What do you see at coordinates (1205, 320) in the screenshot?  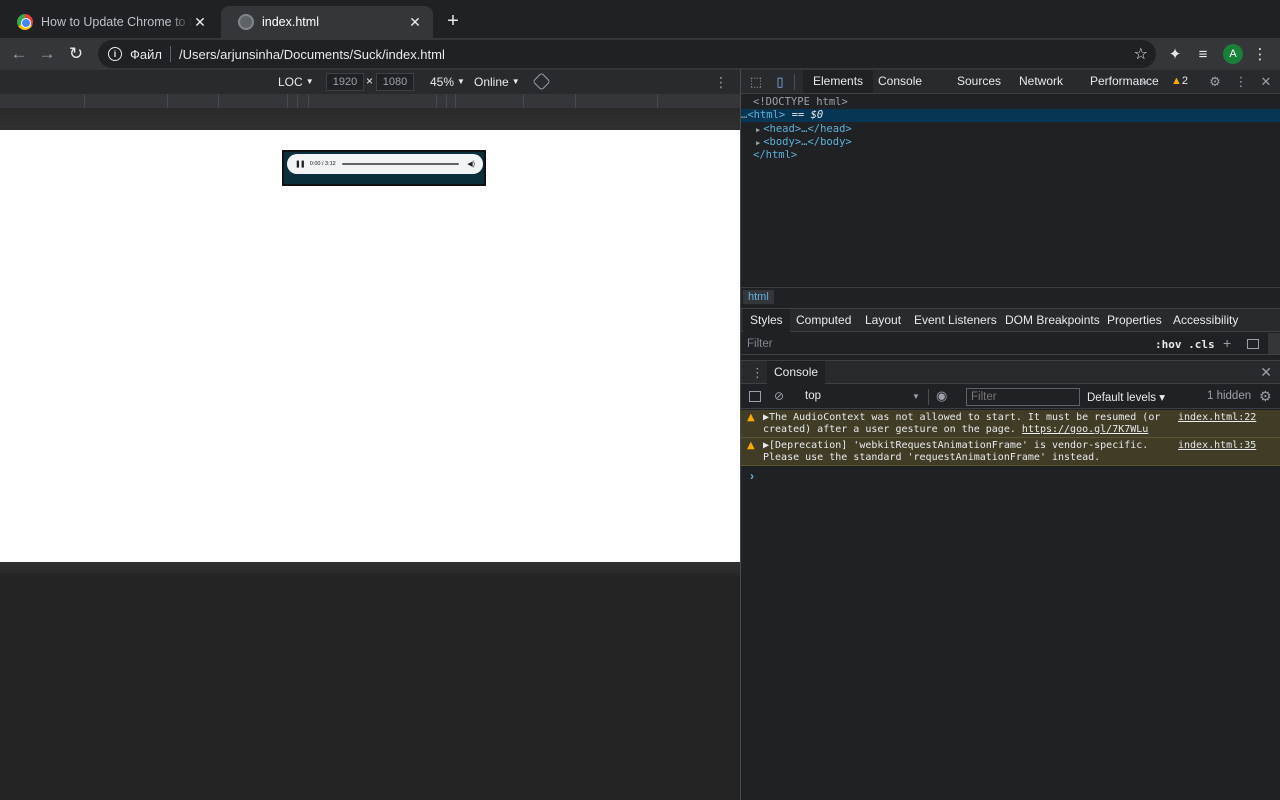 I see `tab-accessibility: Accessibility` at bounding box center [1205, 320].